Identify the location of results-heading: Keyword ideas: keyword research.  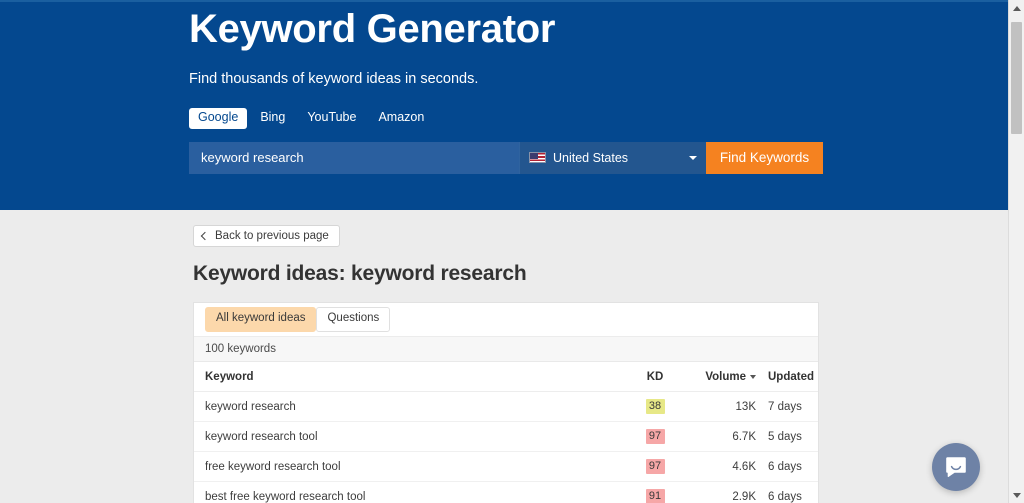
(360, 273).